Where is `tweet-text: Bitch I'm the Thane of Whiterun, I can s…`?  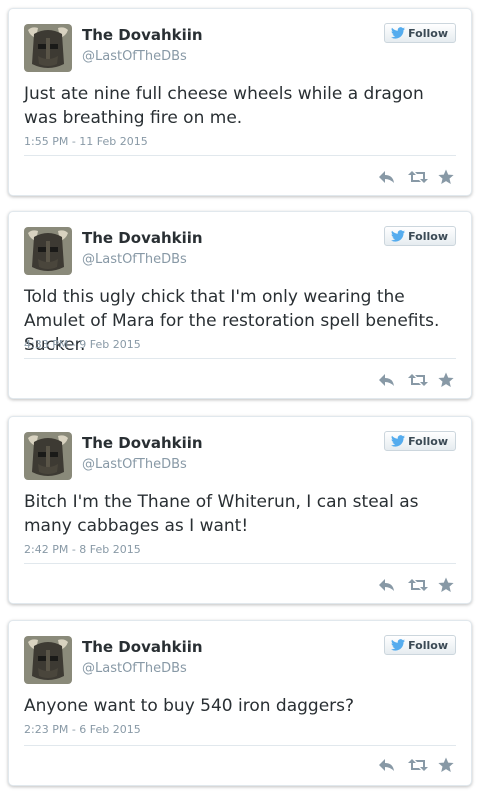 tweet-text: Bitch I'm the Thane of Whiterun, I can s… is located at coordinates (221, 514).